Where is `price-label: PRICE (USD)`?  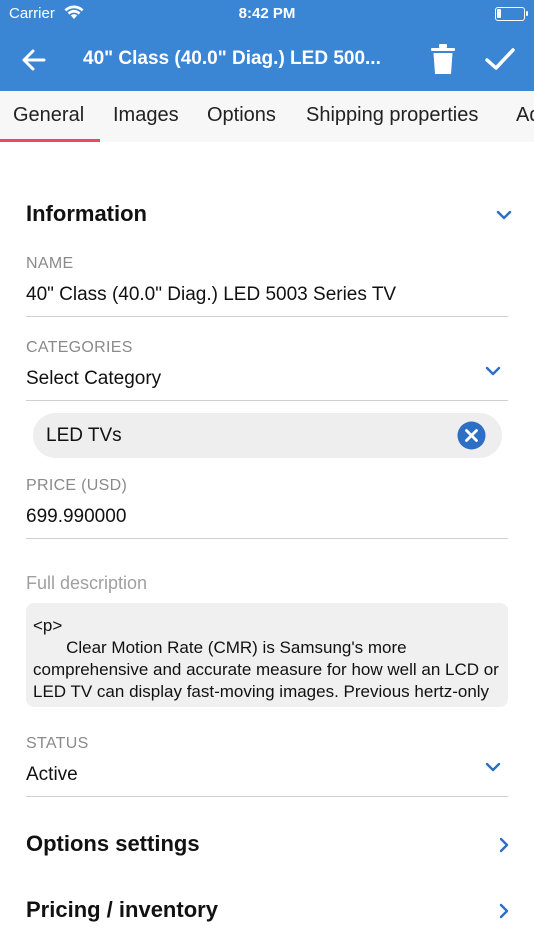 price-label: PRICE (USD) is located at coordinates (77, 485).